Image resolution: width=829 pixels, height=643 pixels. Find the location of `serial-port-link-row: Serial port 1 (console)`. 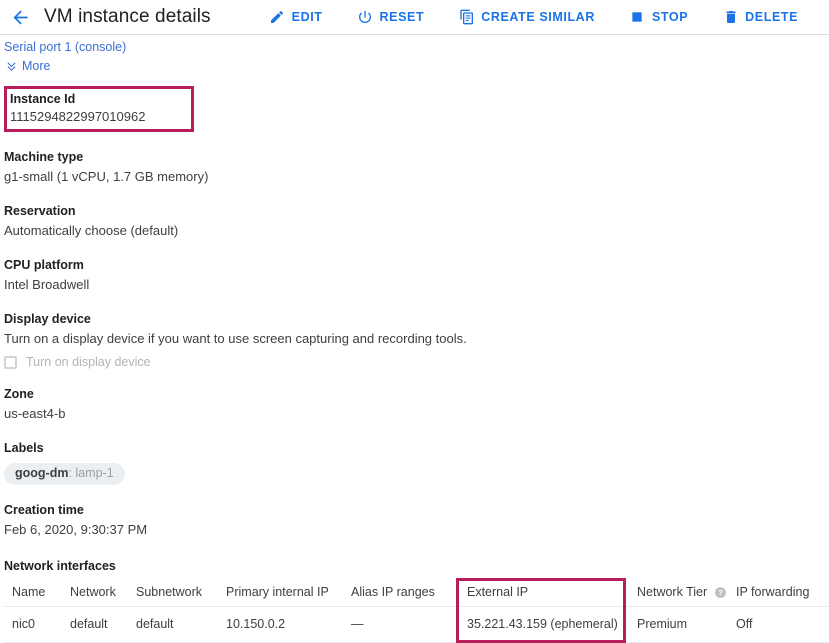

serial-port-link-row: Serial port 1 (console) is located at coordinates (416, 45).